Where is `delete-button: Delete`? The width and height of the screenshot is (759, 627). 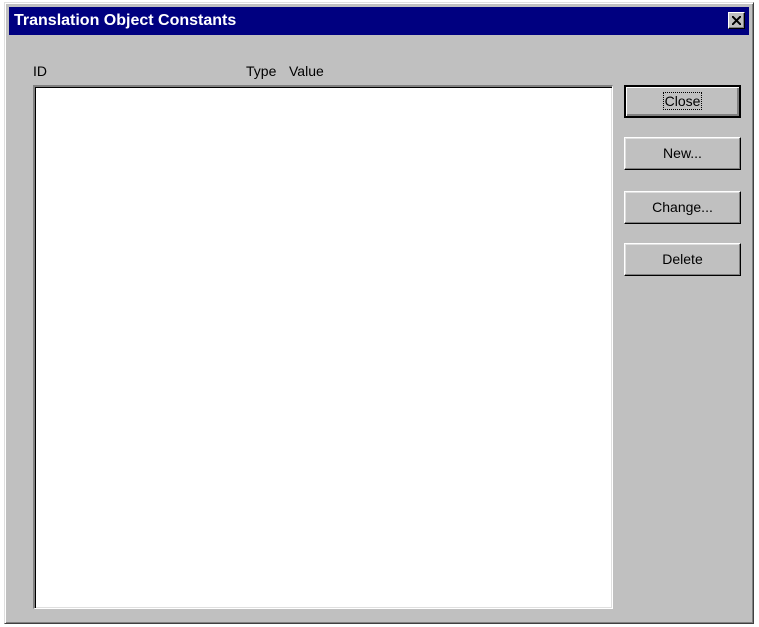
delete-button: Delete is located at coordinates (682, 259).